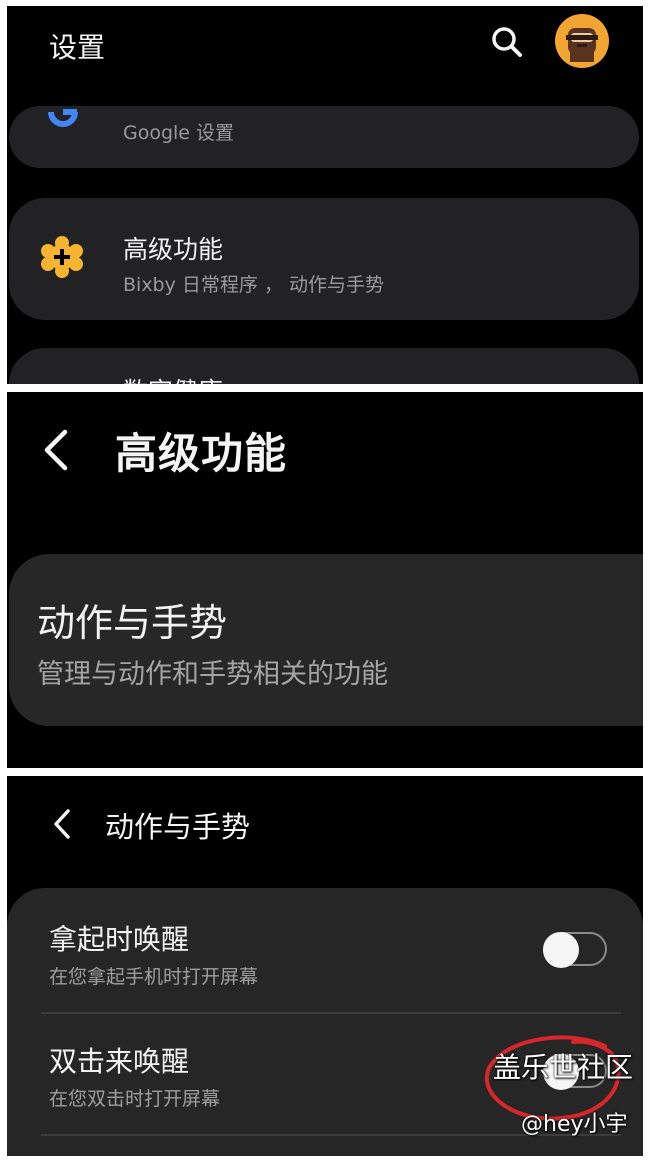 This screenshot has height=1160, width=650. Describe the element at coordinates (173, 249) in the screenshot. I see `advanced-features-title: 高级功能` at that location.